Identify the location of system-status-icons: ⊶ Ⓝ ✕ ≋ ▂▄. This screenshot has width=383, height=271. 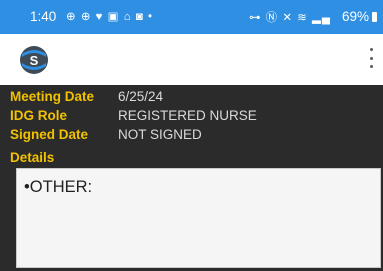
(289, 18).